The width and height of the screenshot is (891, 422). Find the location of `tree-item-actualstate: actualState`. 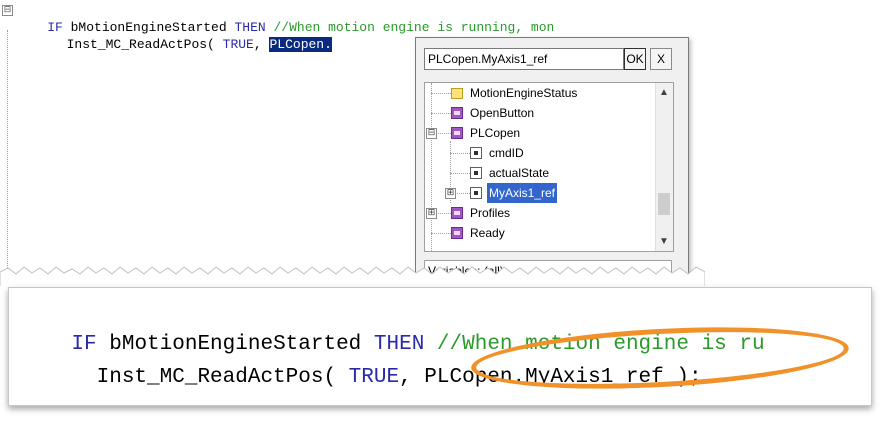

tree-item-actualstate: actualState is located at coordinates (510, 173).